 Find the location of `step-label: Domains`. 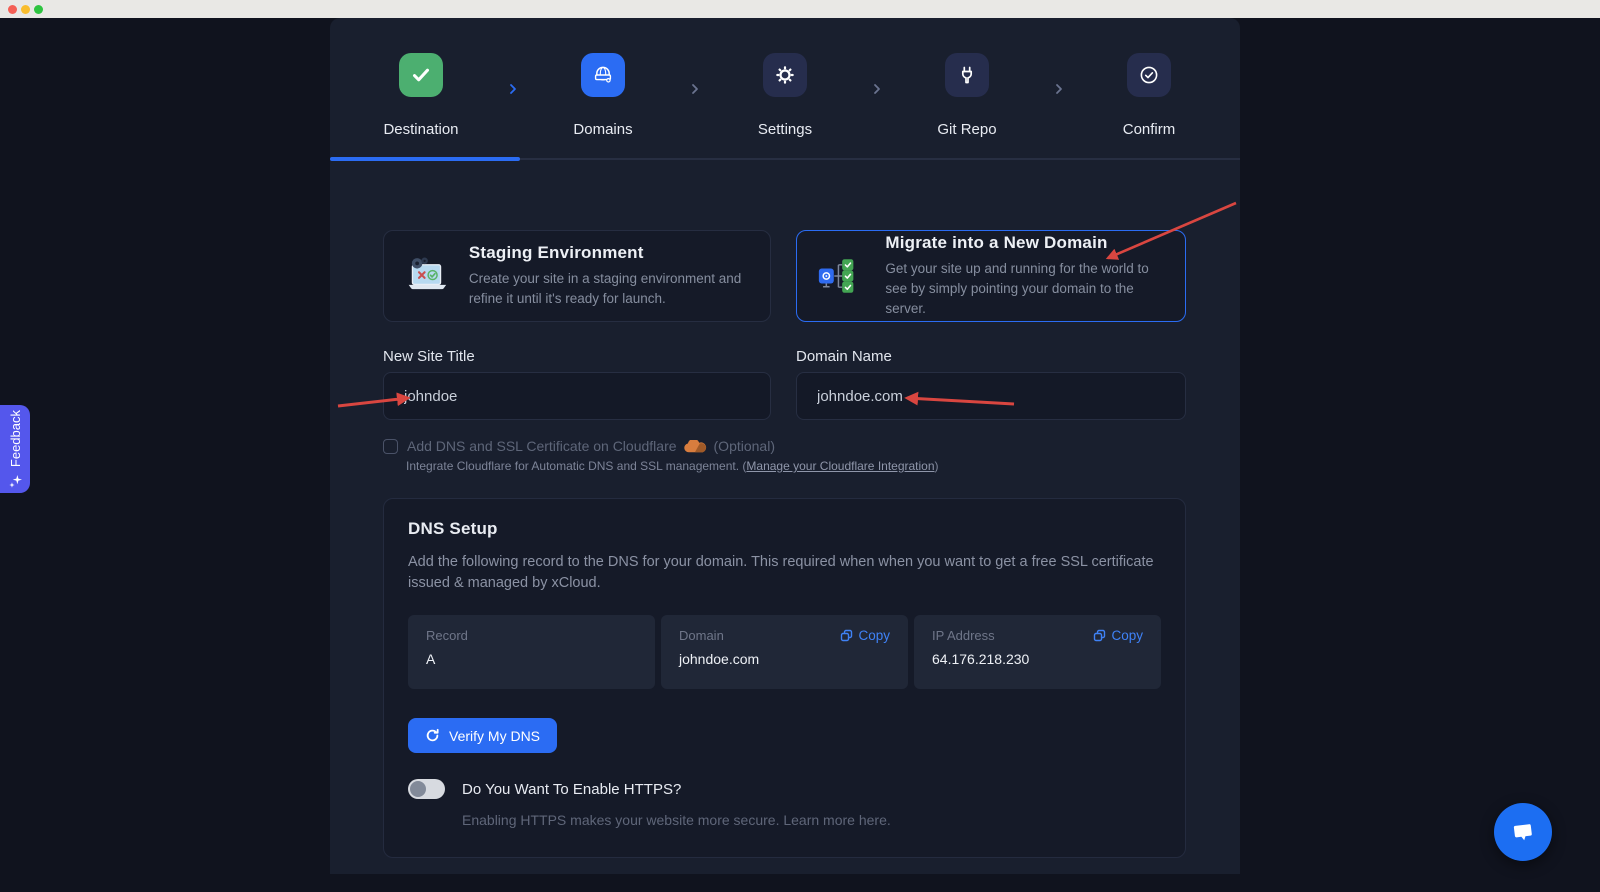

step-label: Domains is located at coordinates (603, 129).